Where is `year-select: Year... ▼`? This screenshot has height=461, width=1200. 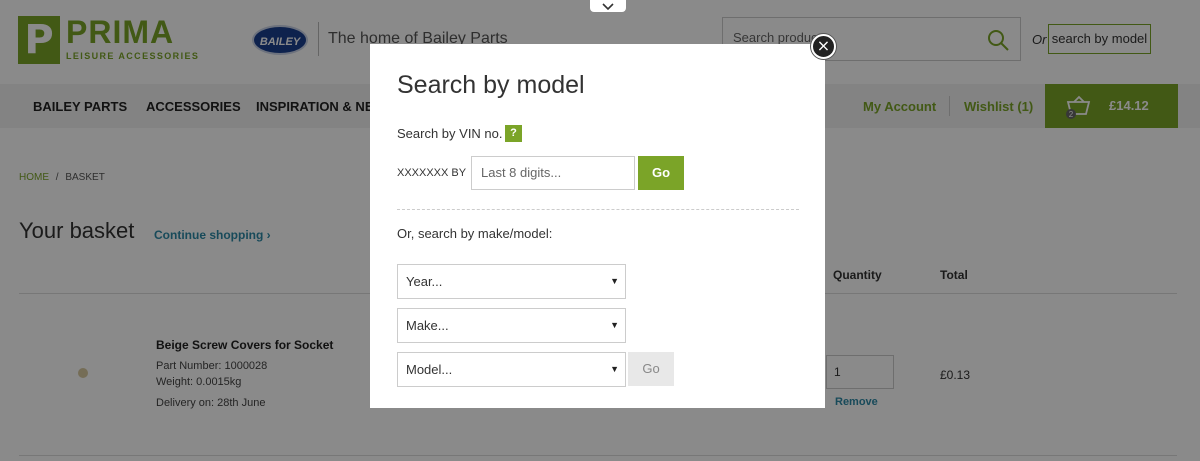 year-select: Year... ▼ is located at coordinates (511, 281).